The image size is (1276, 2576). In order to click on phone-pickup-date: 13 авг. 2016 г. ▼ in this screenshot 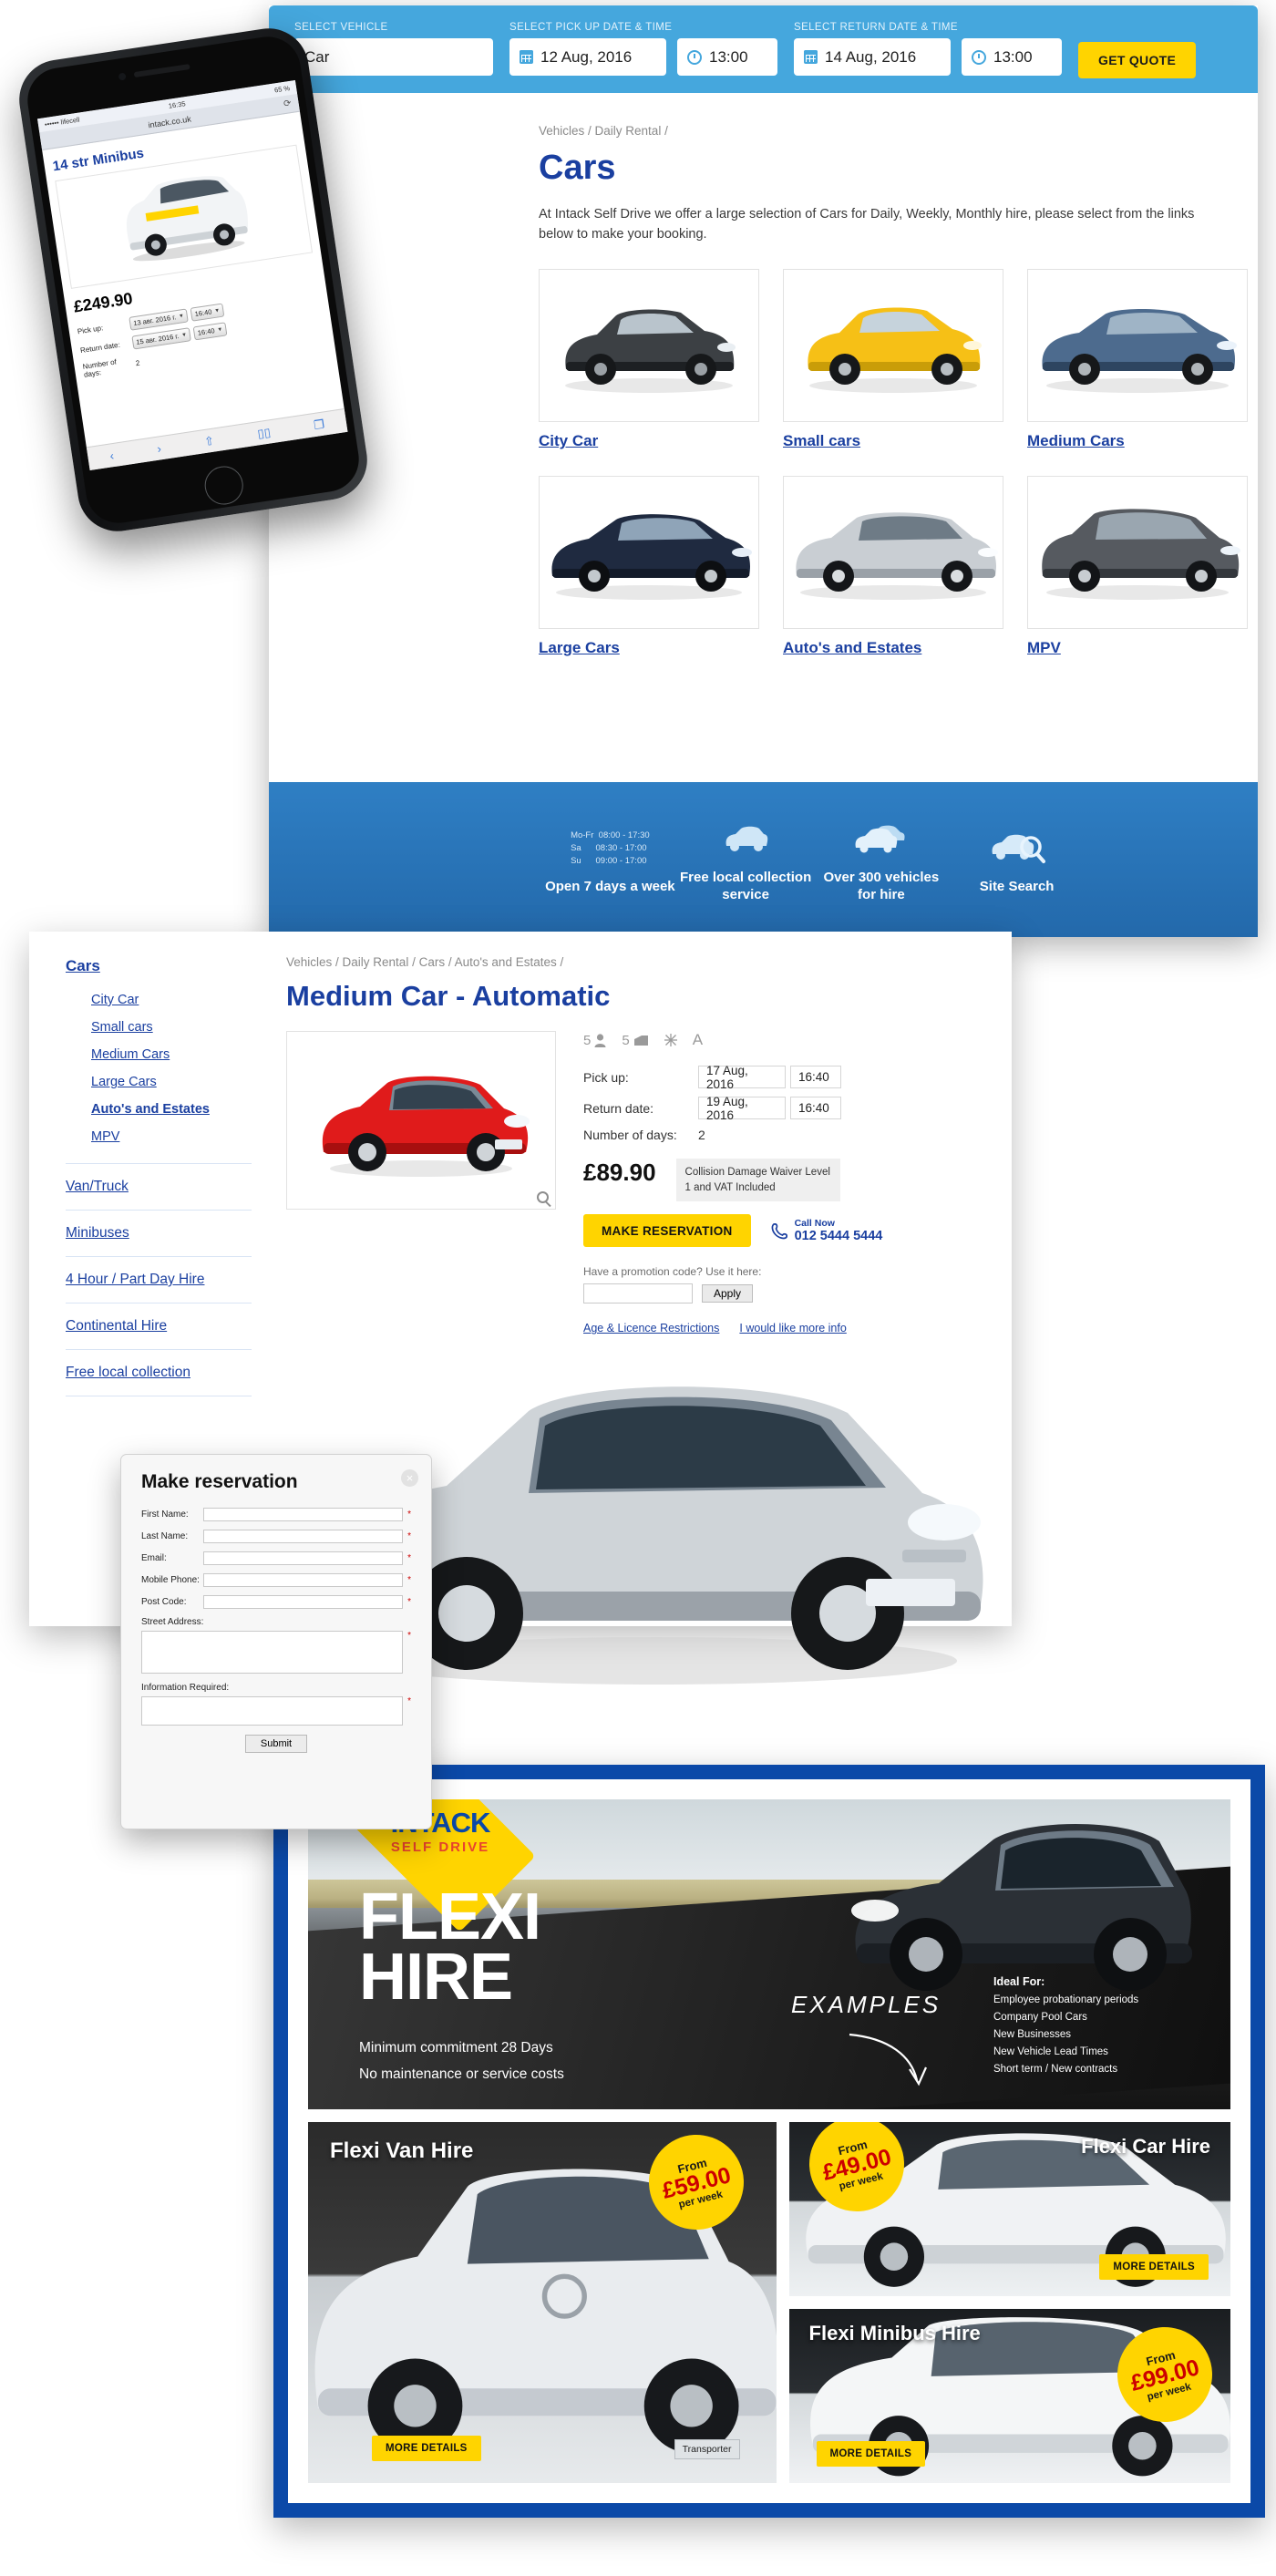, I will do `click(159, 319)`.